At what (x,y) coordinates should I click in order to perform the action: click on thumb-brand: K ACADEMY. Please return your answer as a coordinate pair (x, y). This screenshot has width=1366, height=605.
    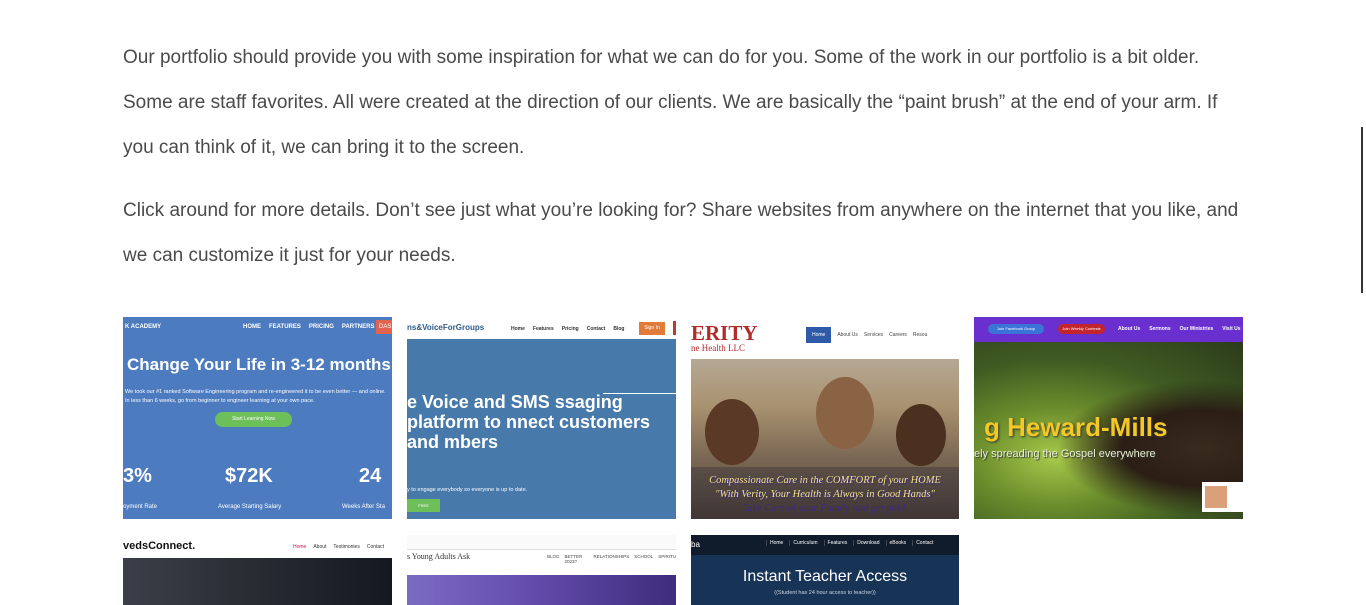
    Looking at the image, I should click on (143, 327).